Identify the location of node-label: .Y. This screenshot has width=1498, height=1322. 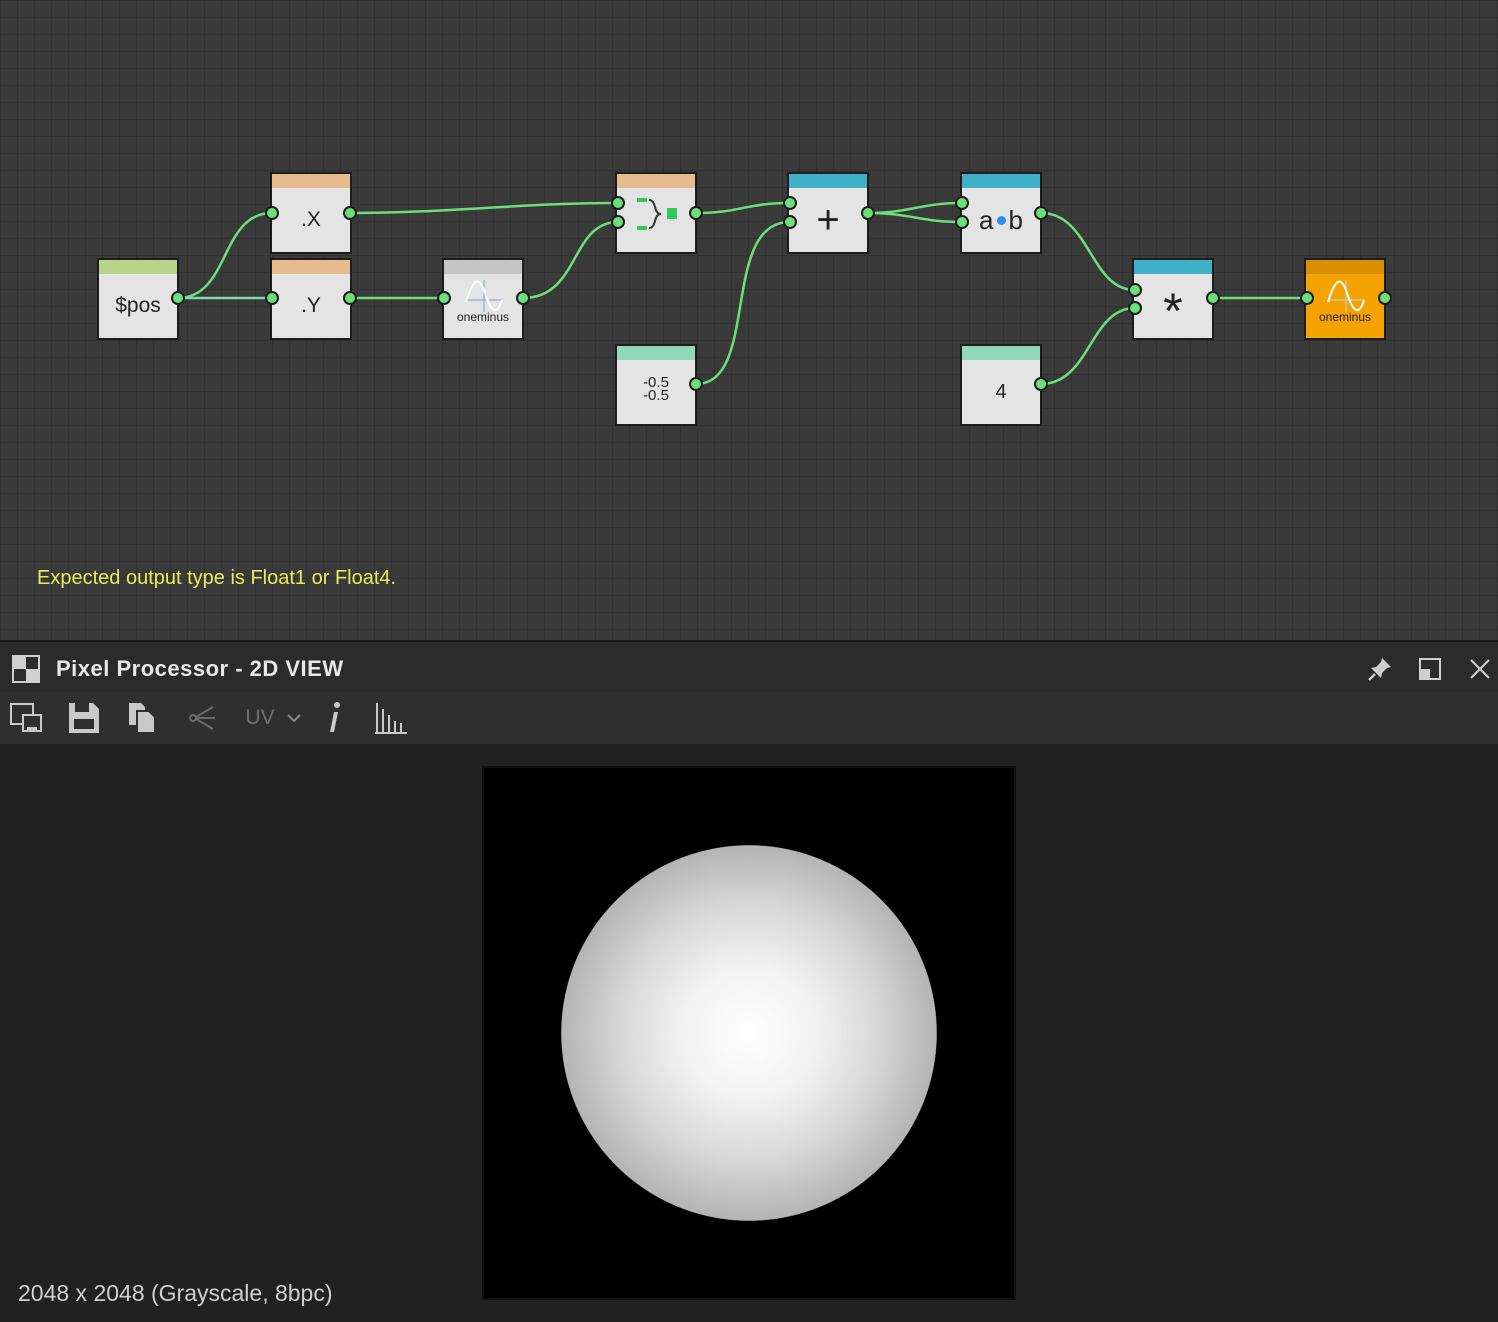
(311, 305).